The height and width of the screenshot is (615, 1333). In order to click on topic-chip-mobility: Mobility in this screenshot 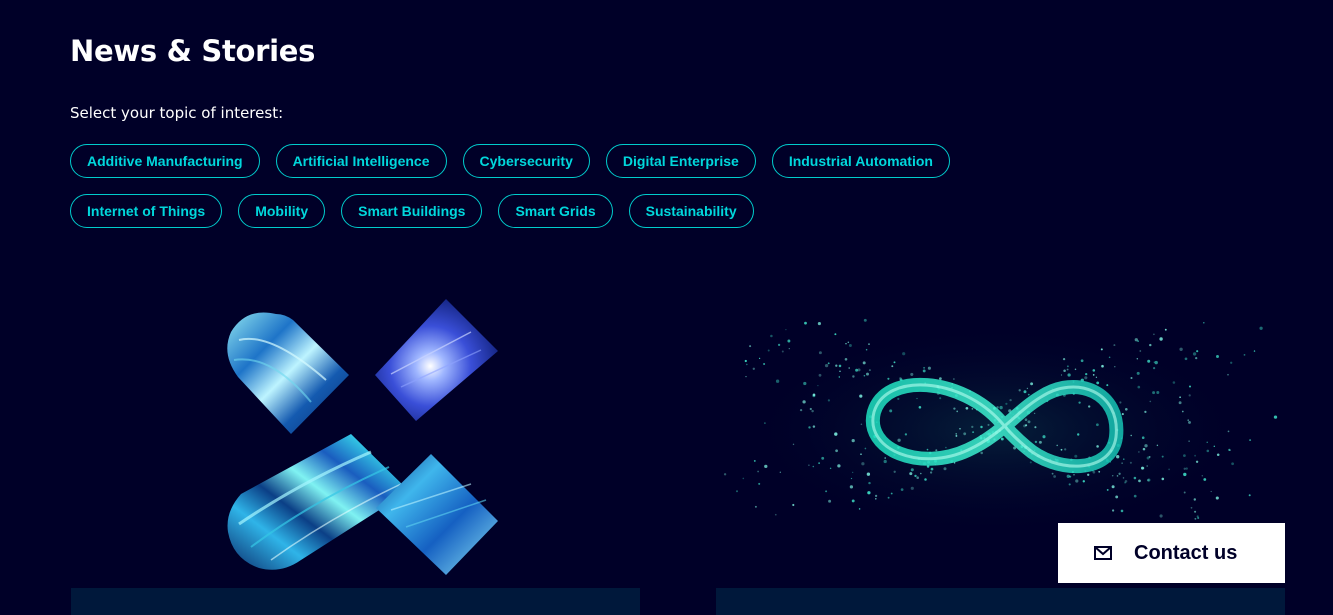, I will do `click(282, 211)`.